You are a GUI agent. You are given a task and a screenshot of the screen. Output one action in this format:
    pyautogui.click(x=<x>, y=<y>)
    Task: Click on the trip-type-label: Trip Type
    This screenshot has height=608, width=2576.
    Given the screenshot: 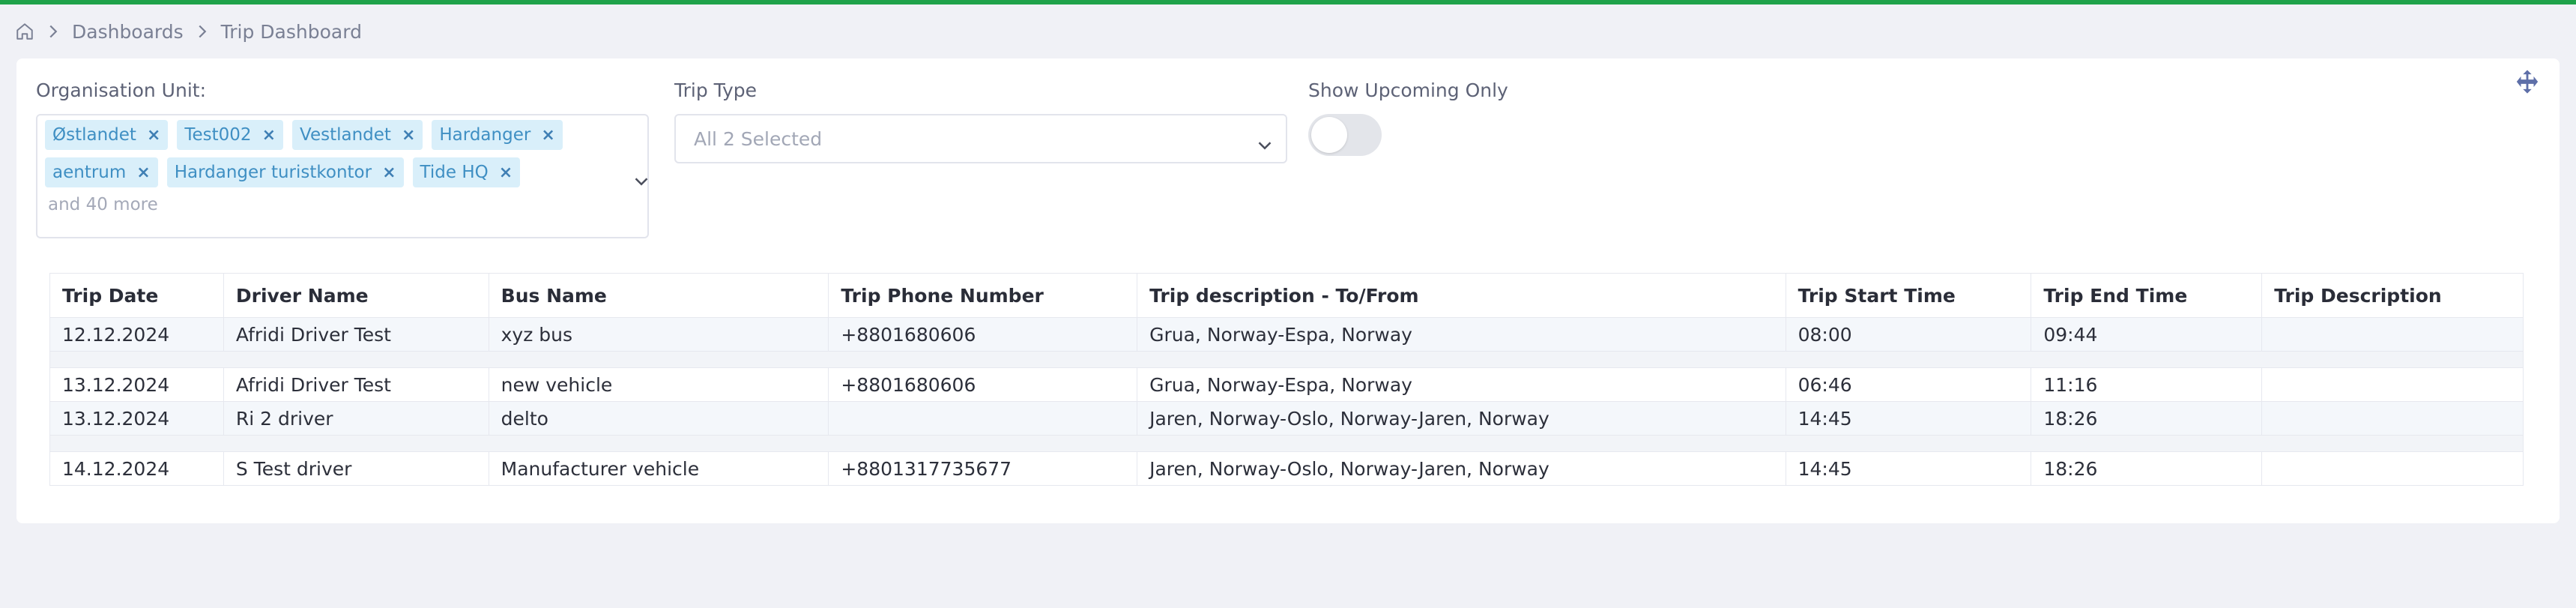 What is the action you would take?
    pyautogui.click(x=716, y=90)
    